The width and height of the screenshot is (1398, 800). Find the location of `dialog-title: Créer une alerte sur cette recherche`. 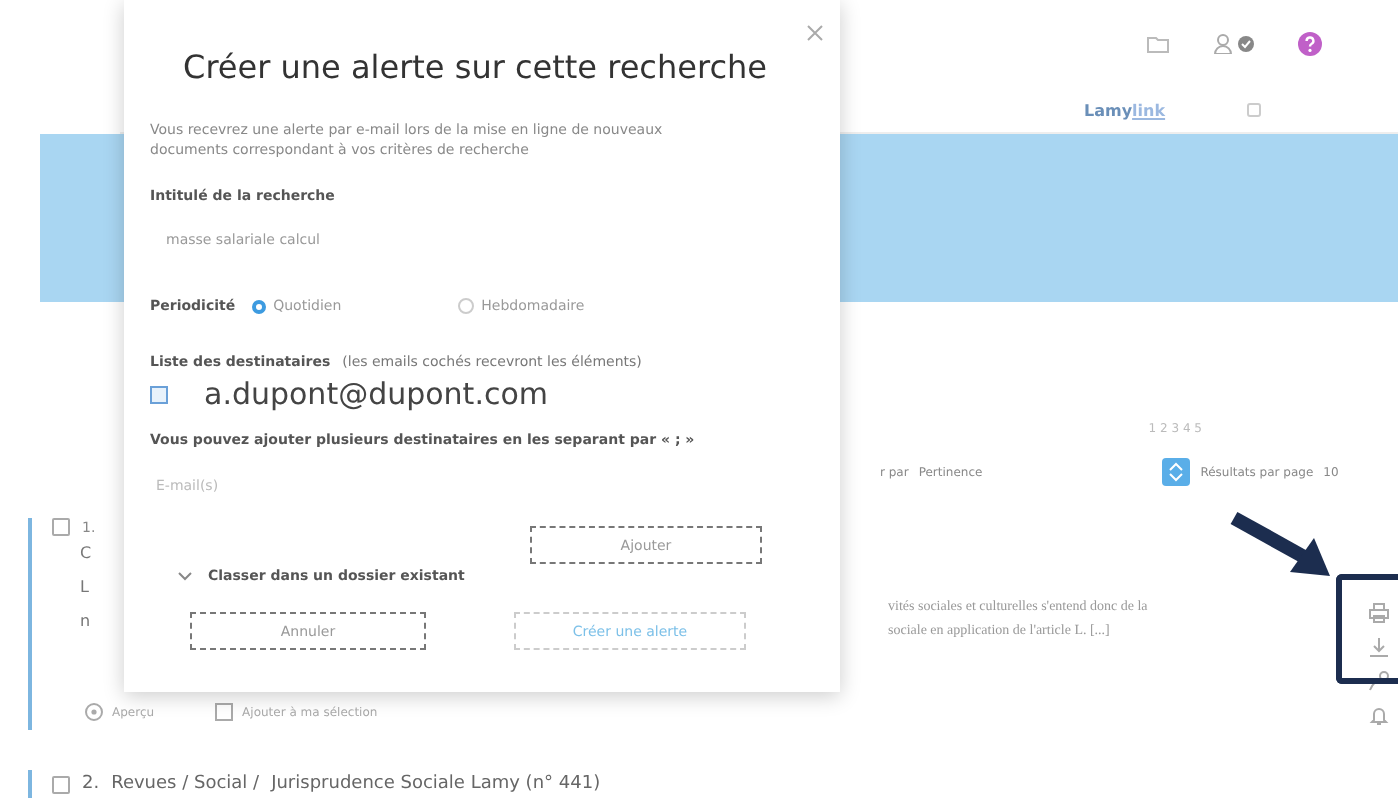

dialog-title: Créer une alerte sur cette recherche is located at coordinates (475, 67).